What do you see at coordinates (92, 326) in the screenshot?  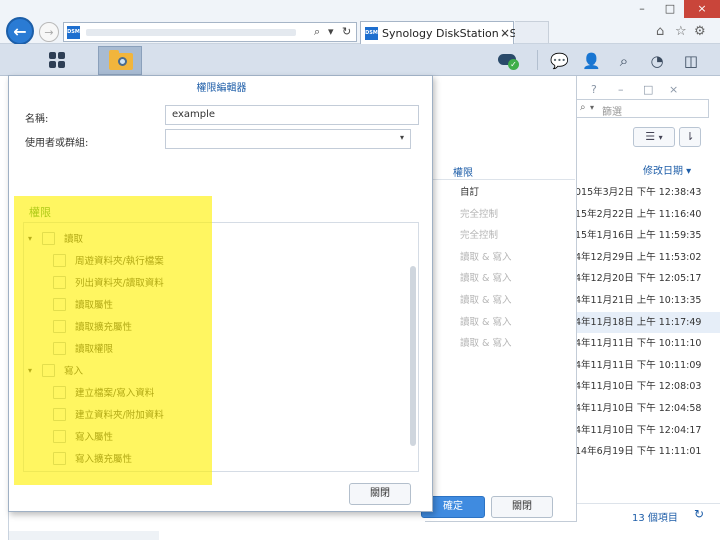 I see `permission-item: 讀取擴充屬性` at bounding box center [92, 326].